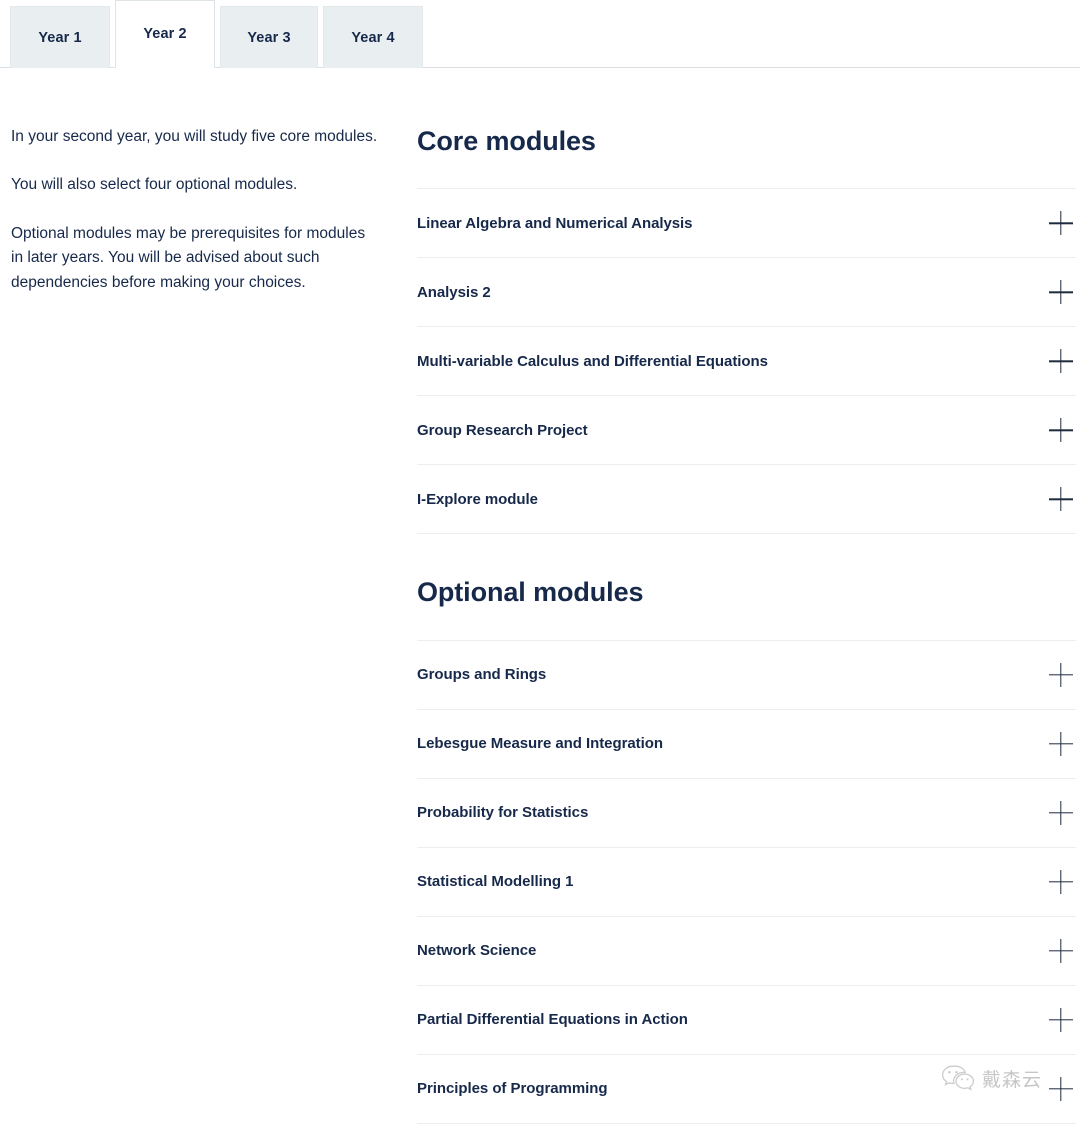 This screenshot has height=1130, width=1080. What do you see at coordinates (216, 34) in the screenshot?
I see `tab-list: Year 1 Year 2 Year 3 Year 4` at bounding box center [216, 34].